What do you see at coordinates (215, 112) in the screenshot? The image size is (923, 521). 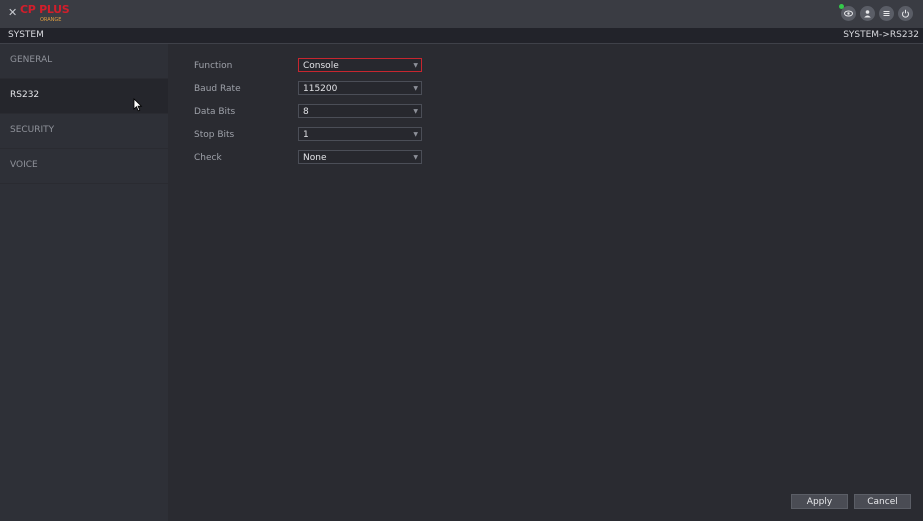 I see `data-bits-label: Data Bits` at bounding box center [215, 112].